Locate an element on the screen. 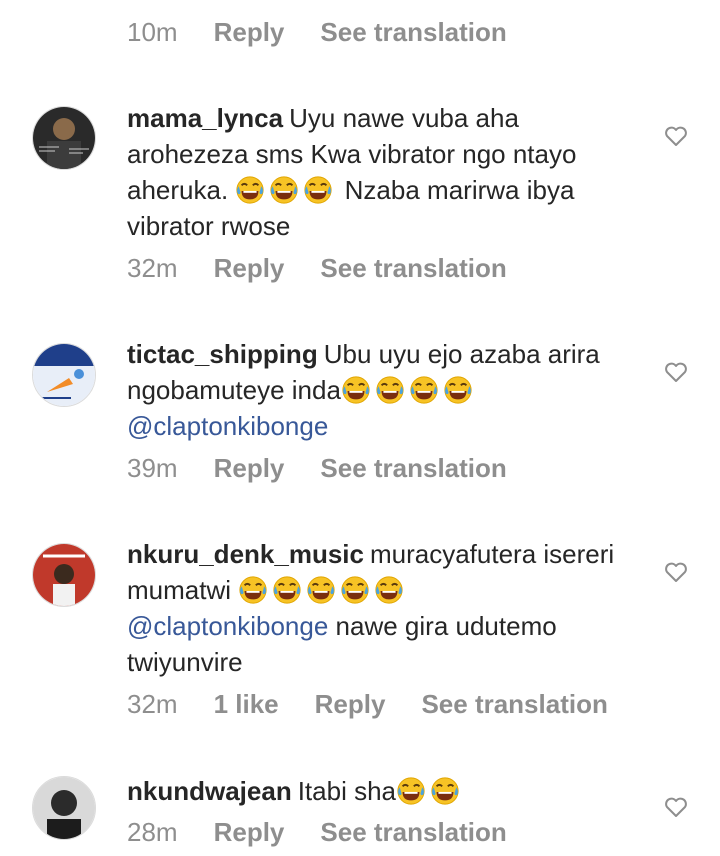 The width and height of the screenshot is (720, 856). comment-meta: 32m 1 like Reply See translation is located at coordinates (385, 704).